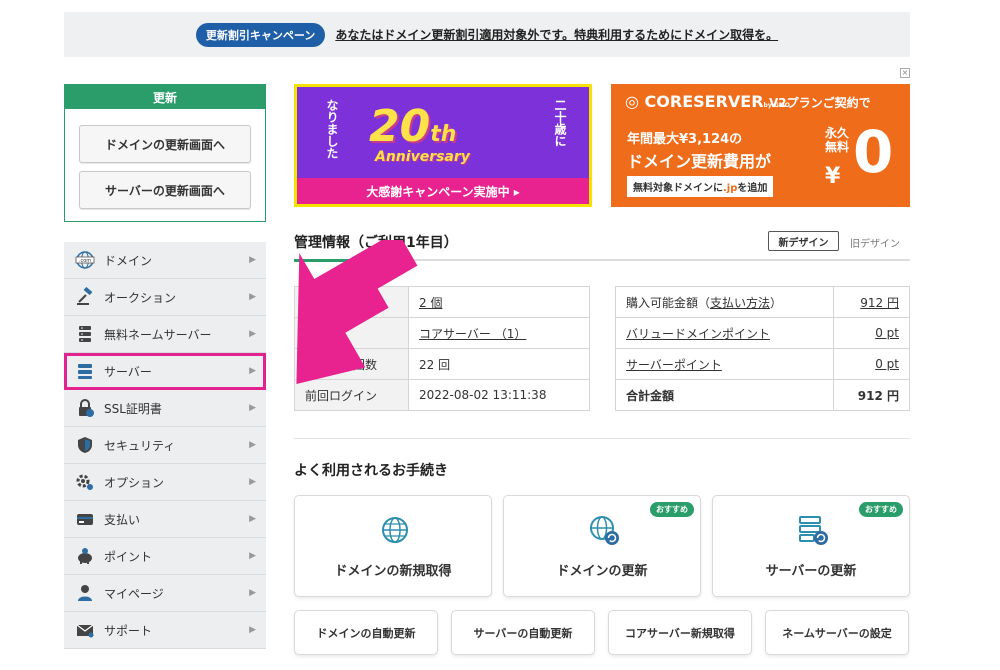  Describe the element at coordinates (260, 34) in the screenshot. I see `campaign-pill: 更新割引キャンペーン` at that location.